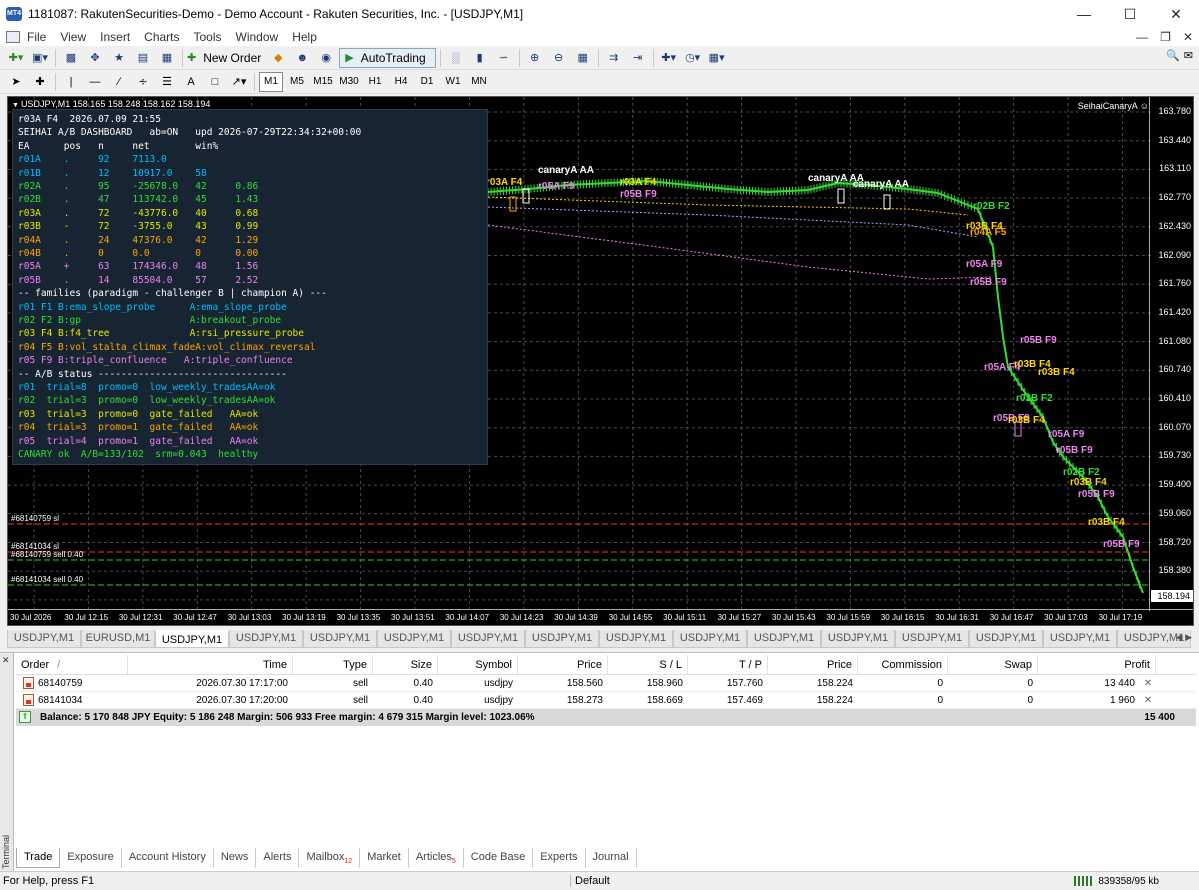 This screenshot has width=1199, height=890. What do you see at coordinates (1176, 14) in the screenshot?
I see `close-button: ✕` at bounding box center [1176, 14].